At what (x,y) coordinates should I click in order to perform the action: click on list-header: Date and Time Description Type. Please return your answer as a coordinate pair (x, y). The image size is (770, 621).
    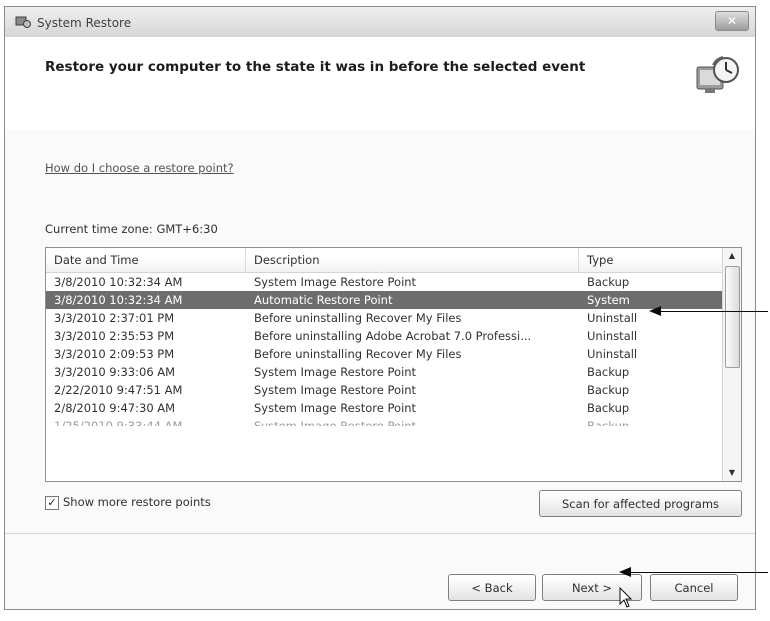
    Looking at the image, I should click on (384, 260).